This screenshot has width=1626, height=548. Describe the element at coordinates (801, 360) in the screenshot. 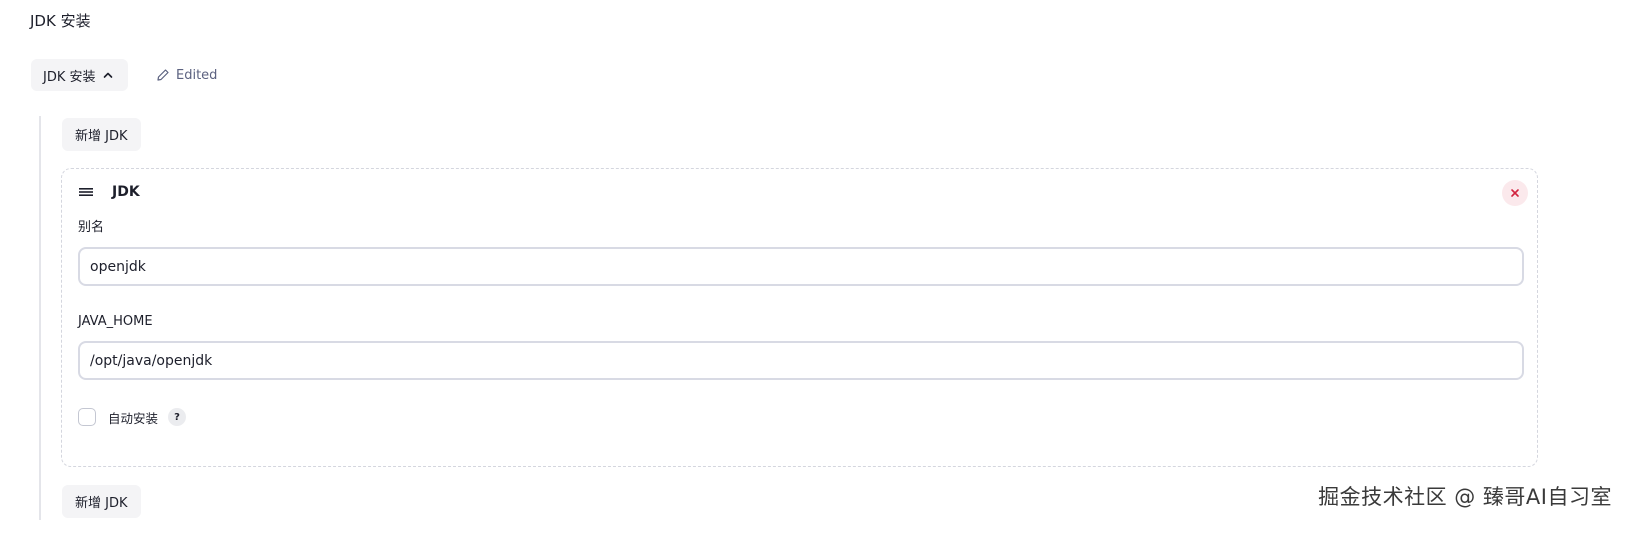

I see `java-home-input` at that location.